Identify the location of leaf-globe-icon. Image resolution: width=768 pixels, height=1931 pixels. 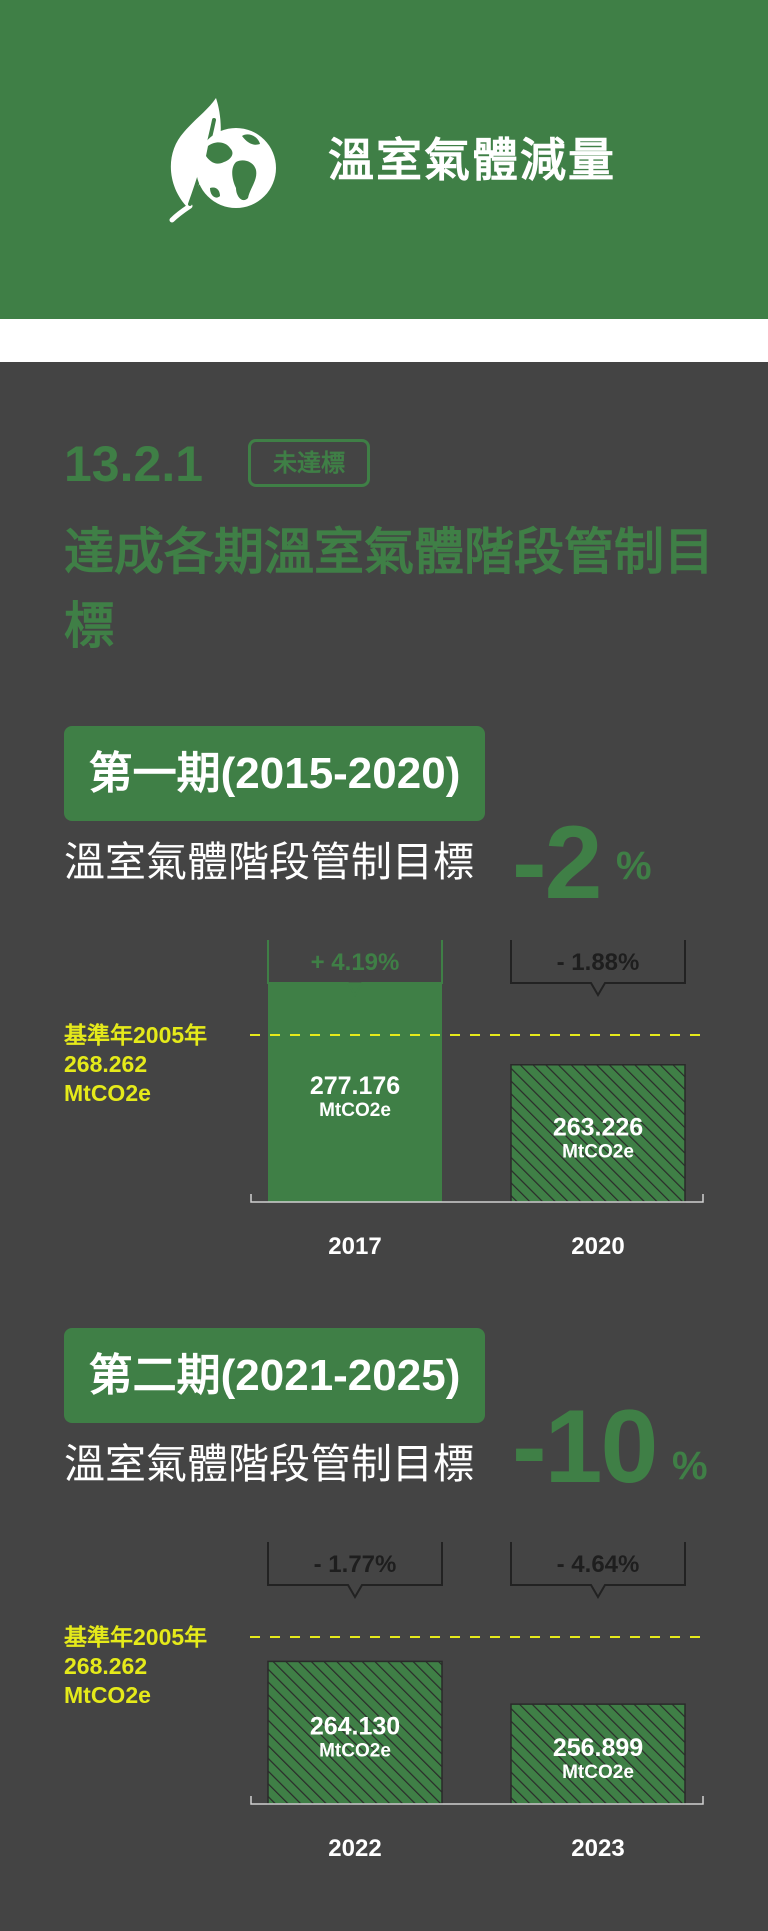
(222, 160).